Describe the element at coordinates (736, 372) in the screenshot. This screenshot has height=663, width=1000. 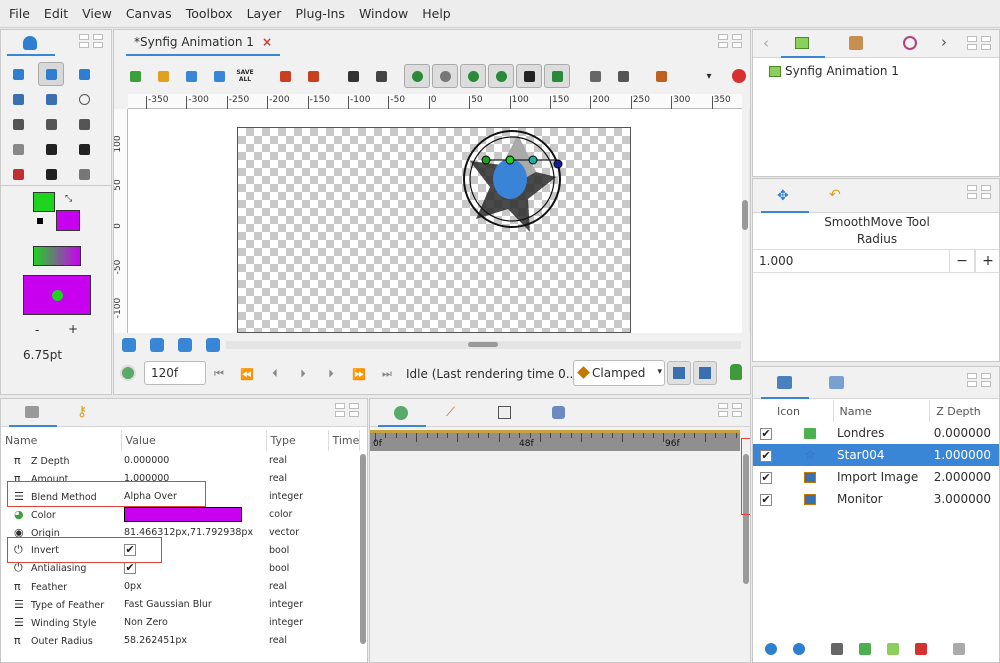
I see `onion-skin-icon` at that location.